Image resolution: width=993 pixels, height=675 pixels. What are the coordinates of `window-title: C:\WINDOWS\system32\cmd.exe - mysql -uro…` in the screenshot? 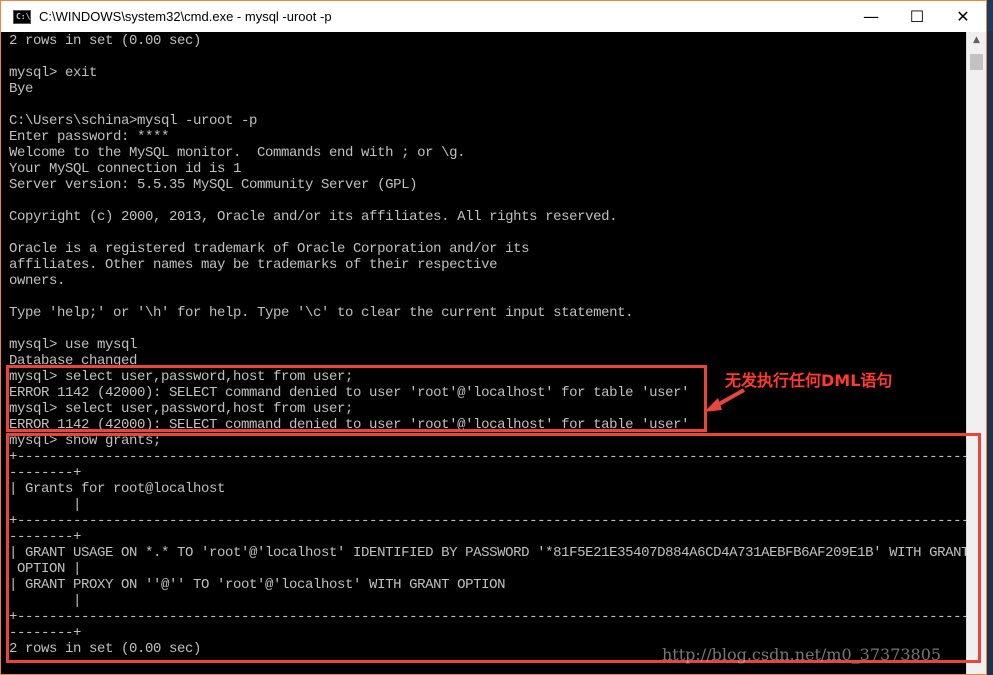 It's located at (185, 16).